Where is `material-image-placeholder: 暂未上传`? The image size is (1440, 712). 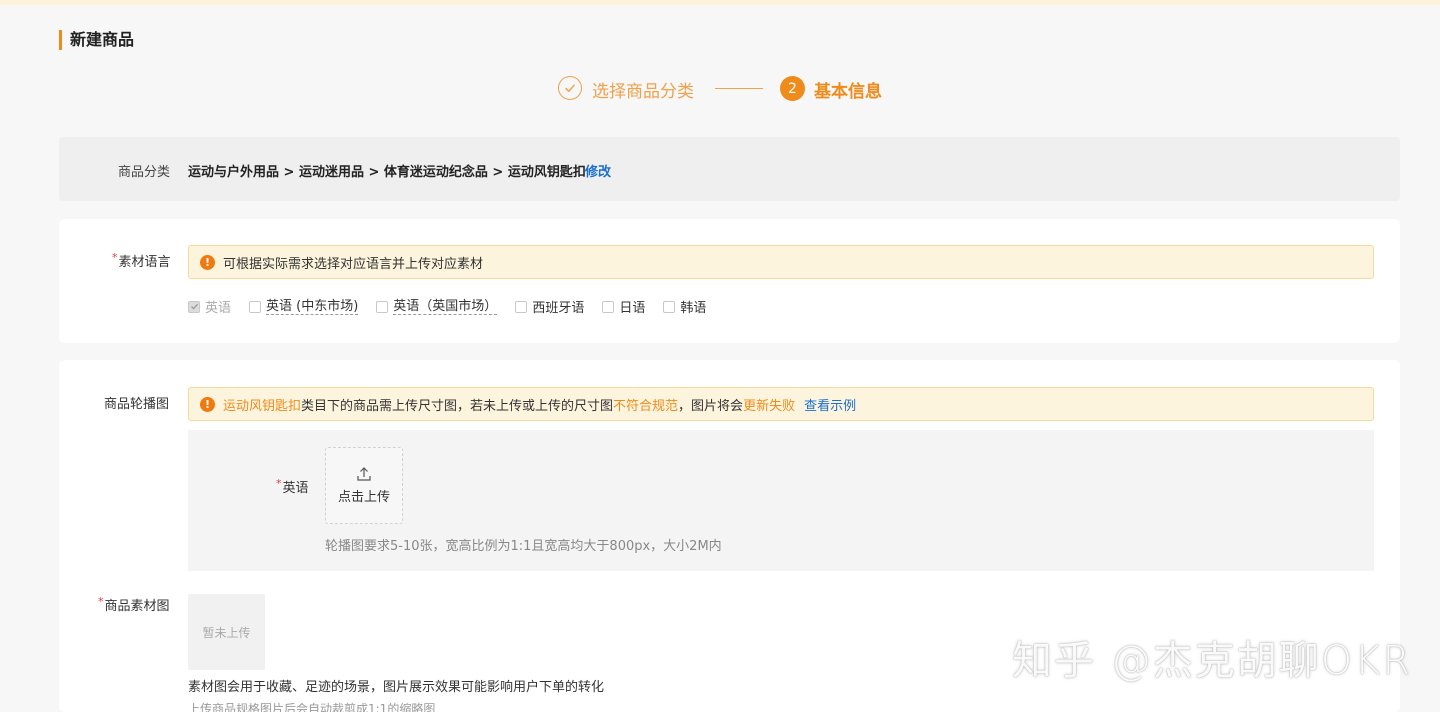 material-image-placeholder: 暂未上传 is located at coordinates (226, 632).